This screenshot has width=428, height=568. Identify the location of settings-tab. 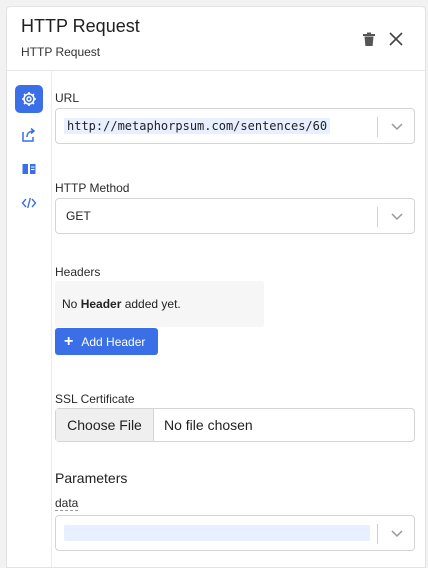
(29, 99).